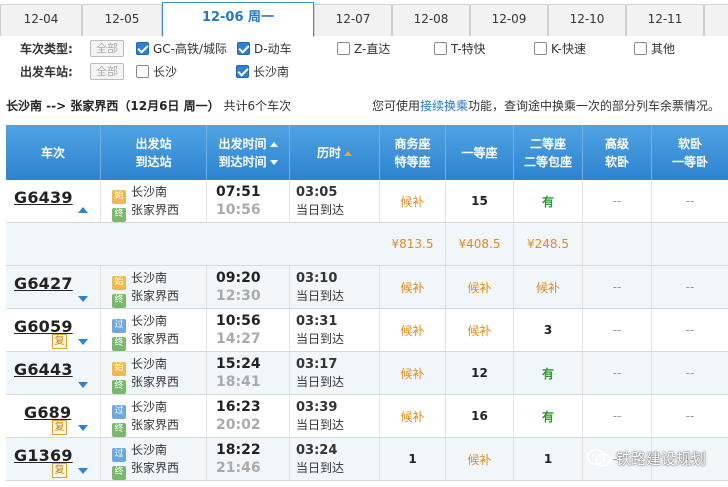 The width and height of the screenshot is (728, 487). I want to click on date-tab-12-11: 12-11, so click(665, 20).